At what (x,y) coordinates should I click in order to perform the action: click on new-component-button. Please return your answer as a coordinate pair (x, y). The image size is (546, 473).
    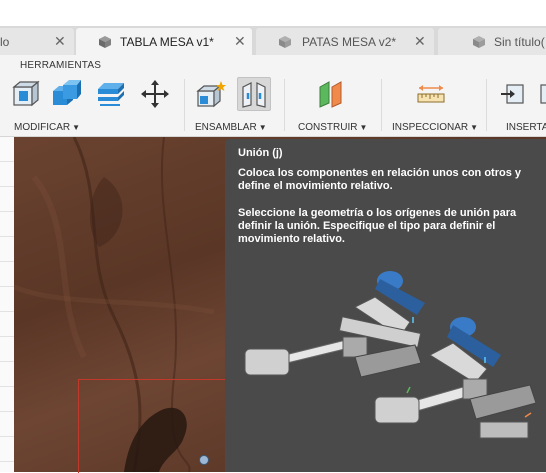
    Looking at the image, I should click on (211, 94).